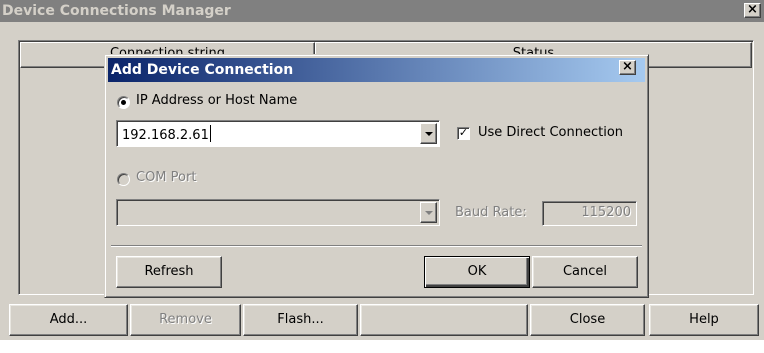 This screenshot has height=353, width=764. I want to click on dialog-title-bar: Add Device Connection, so click(376, 70).